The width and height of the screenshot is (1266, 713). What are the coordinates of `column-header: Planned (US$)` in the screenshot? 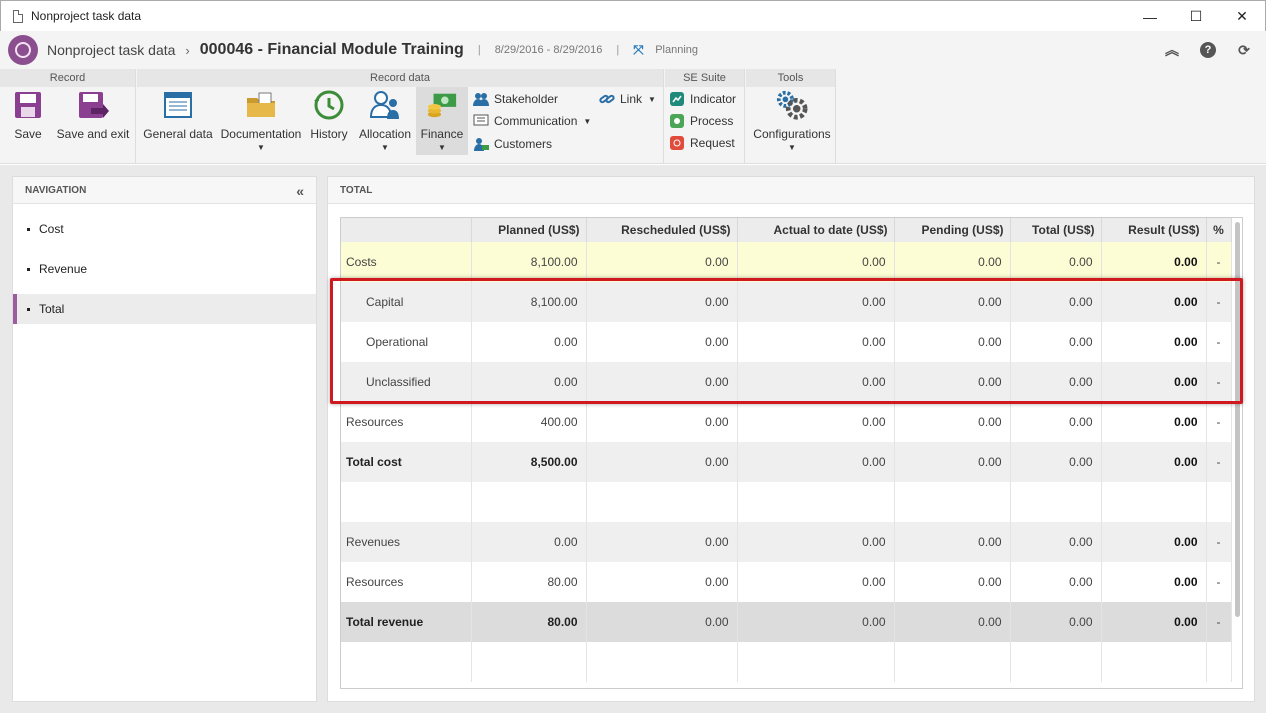 It's located at (529, 230).